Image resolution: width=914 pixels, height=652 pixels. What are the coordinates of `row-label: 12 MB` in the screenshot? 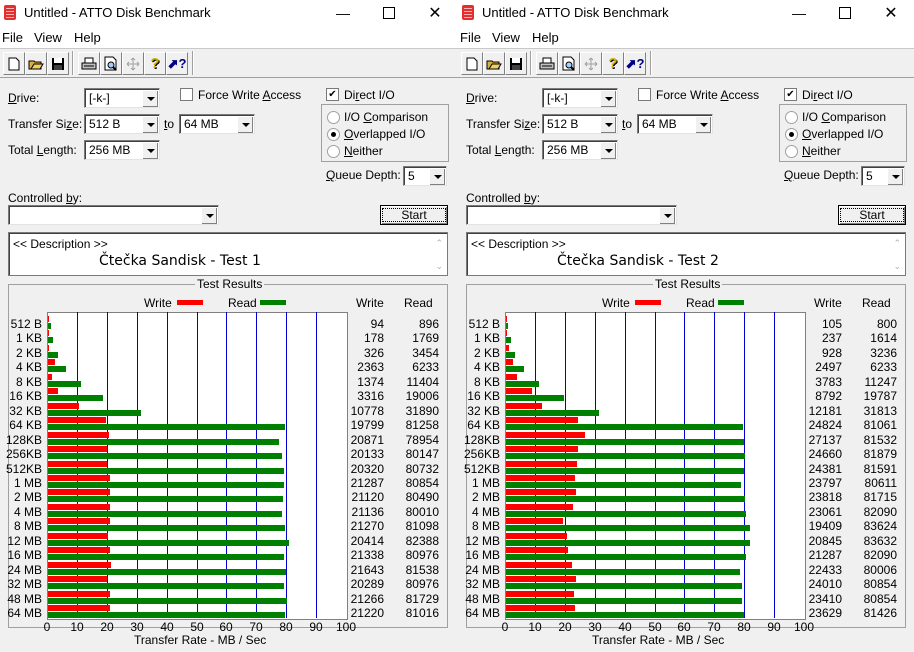 It's located at (24, 540).